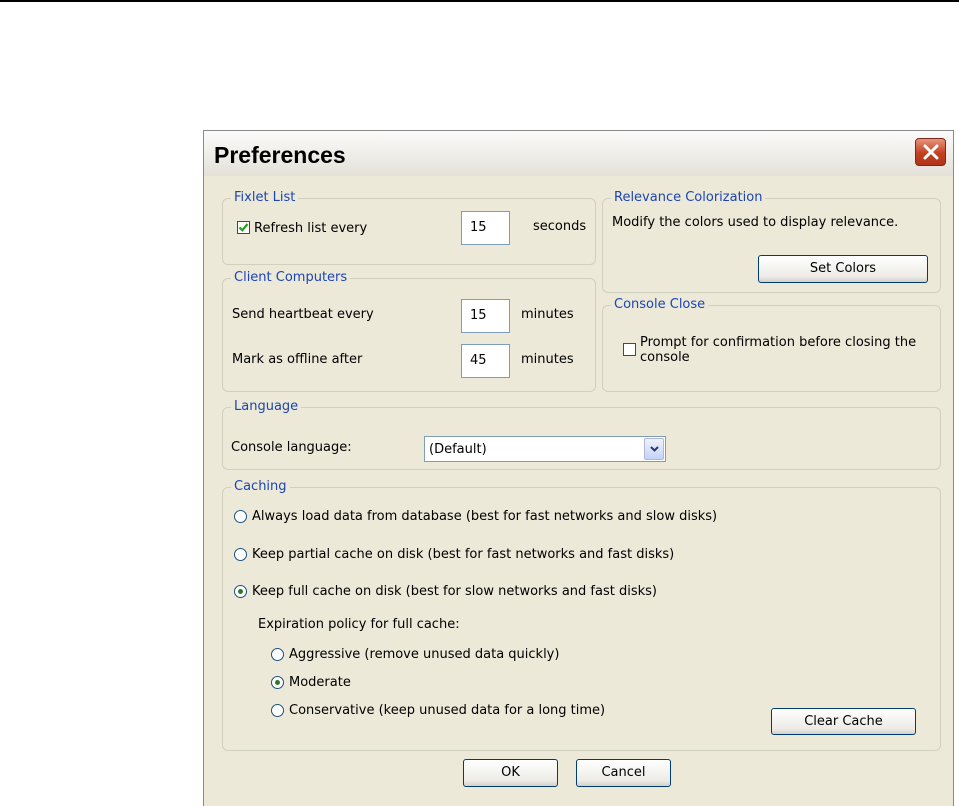 The width and height of the screenshot is (959, 806). What do you see at coordinates (485, 316) in the screenshot?
I see `heartbeat-input: 15` at bounding box center [485, 316].